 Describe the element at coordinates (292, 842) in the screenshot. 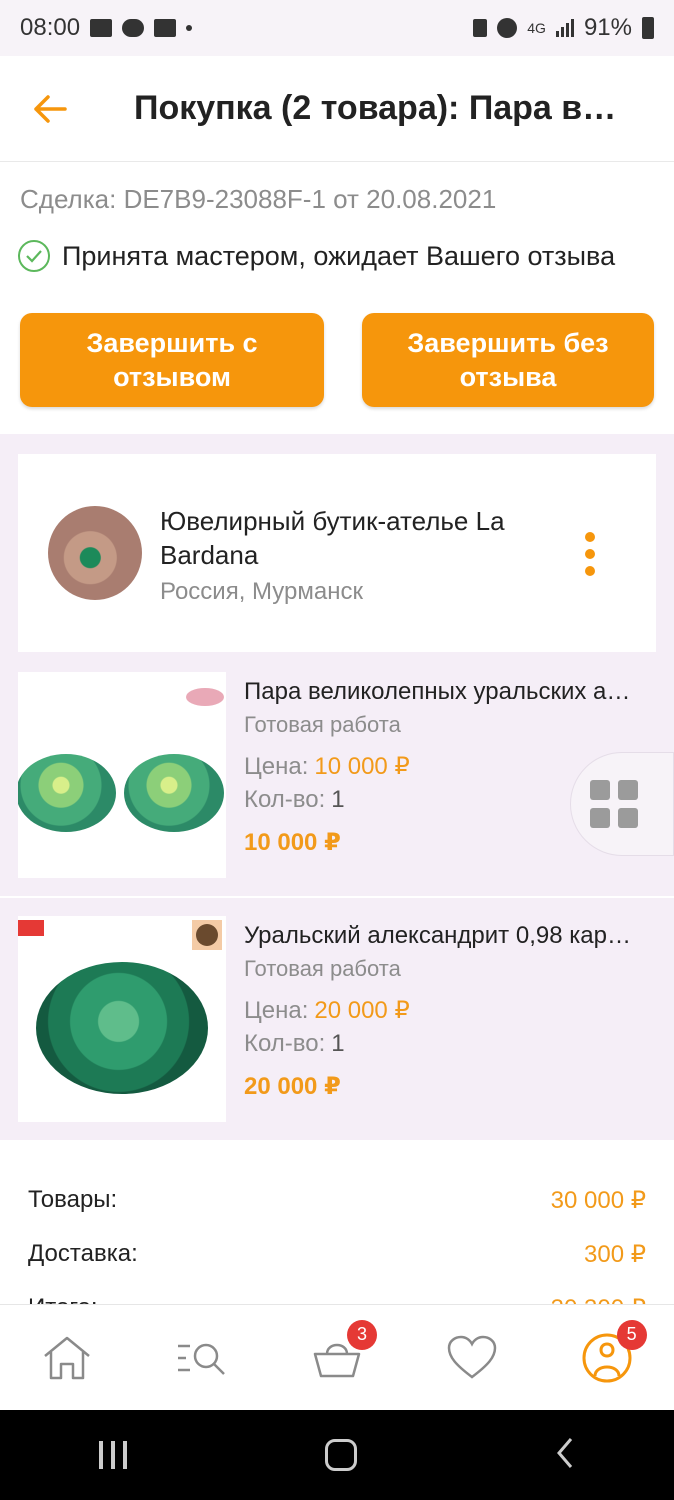

I see `item-total: 10 000 ₽` at that location.